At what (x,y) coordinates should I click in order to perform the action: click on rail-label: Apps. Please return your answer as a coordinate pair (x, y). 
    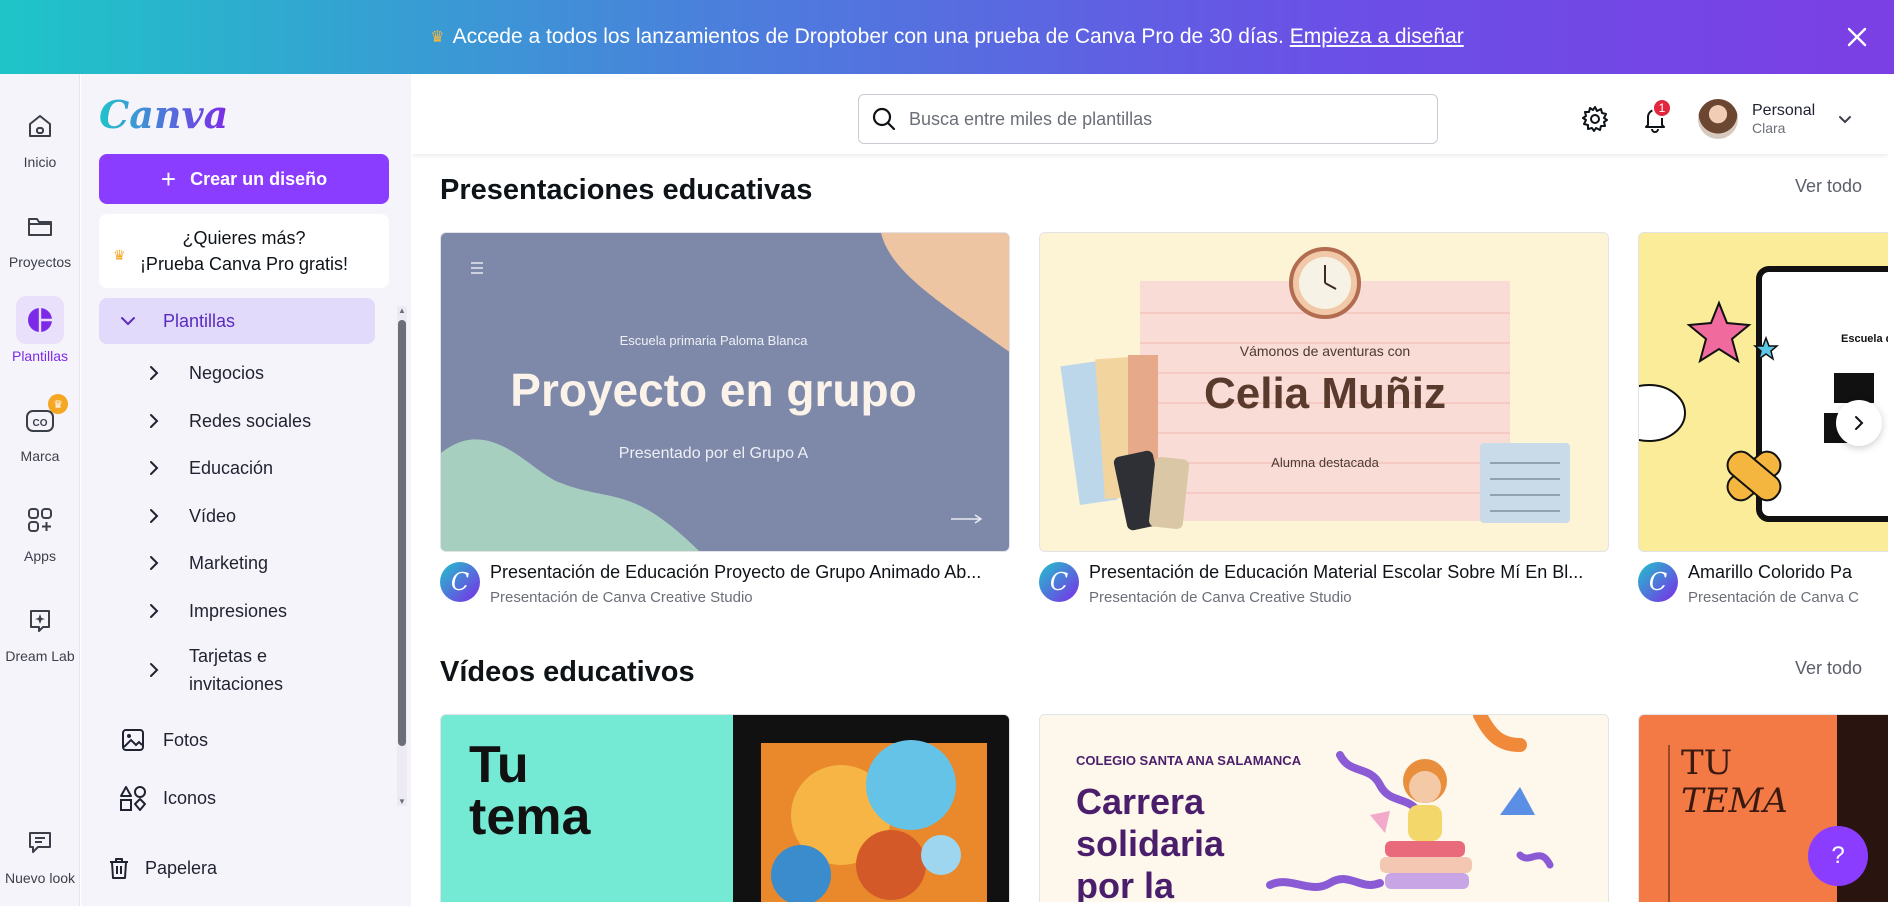
    Looking at the image, I should click on (40, 556).